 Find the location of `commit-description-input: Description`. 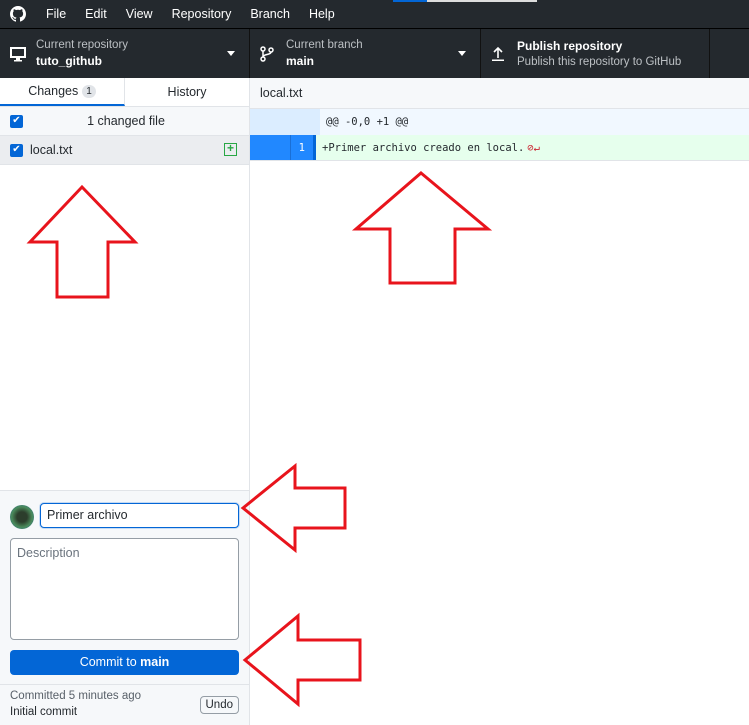

commit-description-input: Description is located at coordinates (124, 589).